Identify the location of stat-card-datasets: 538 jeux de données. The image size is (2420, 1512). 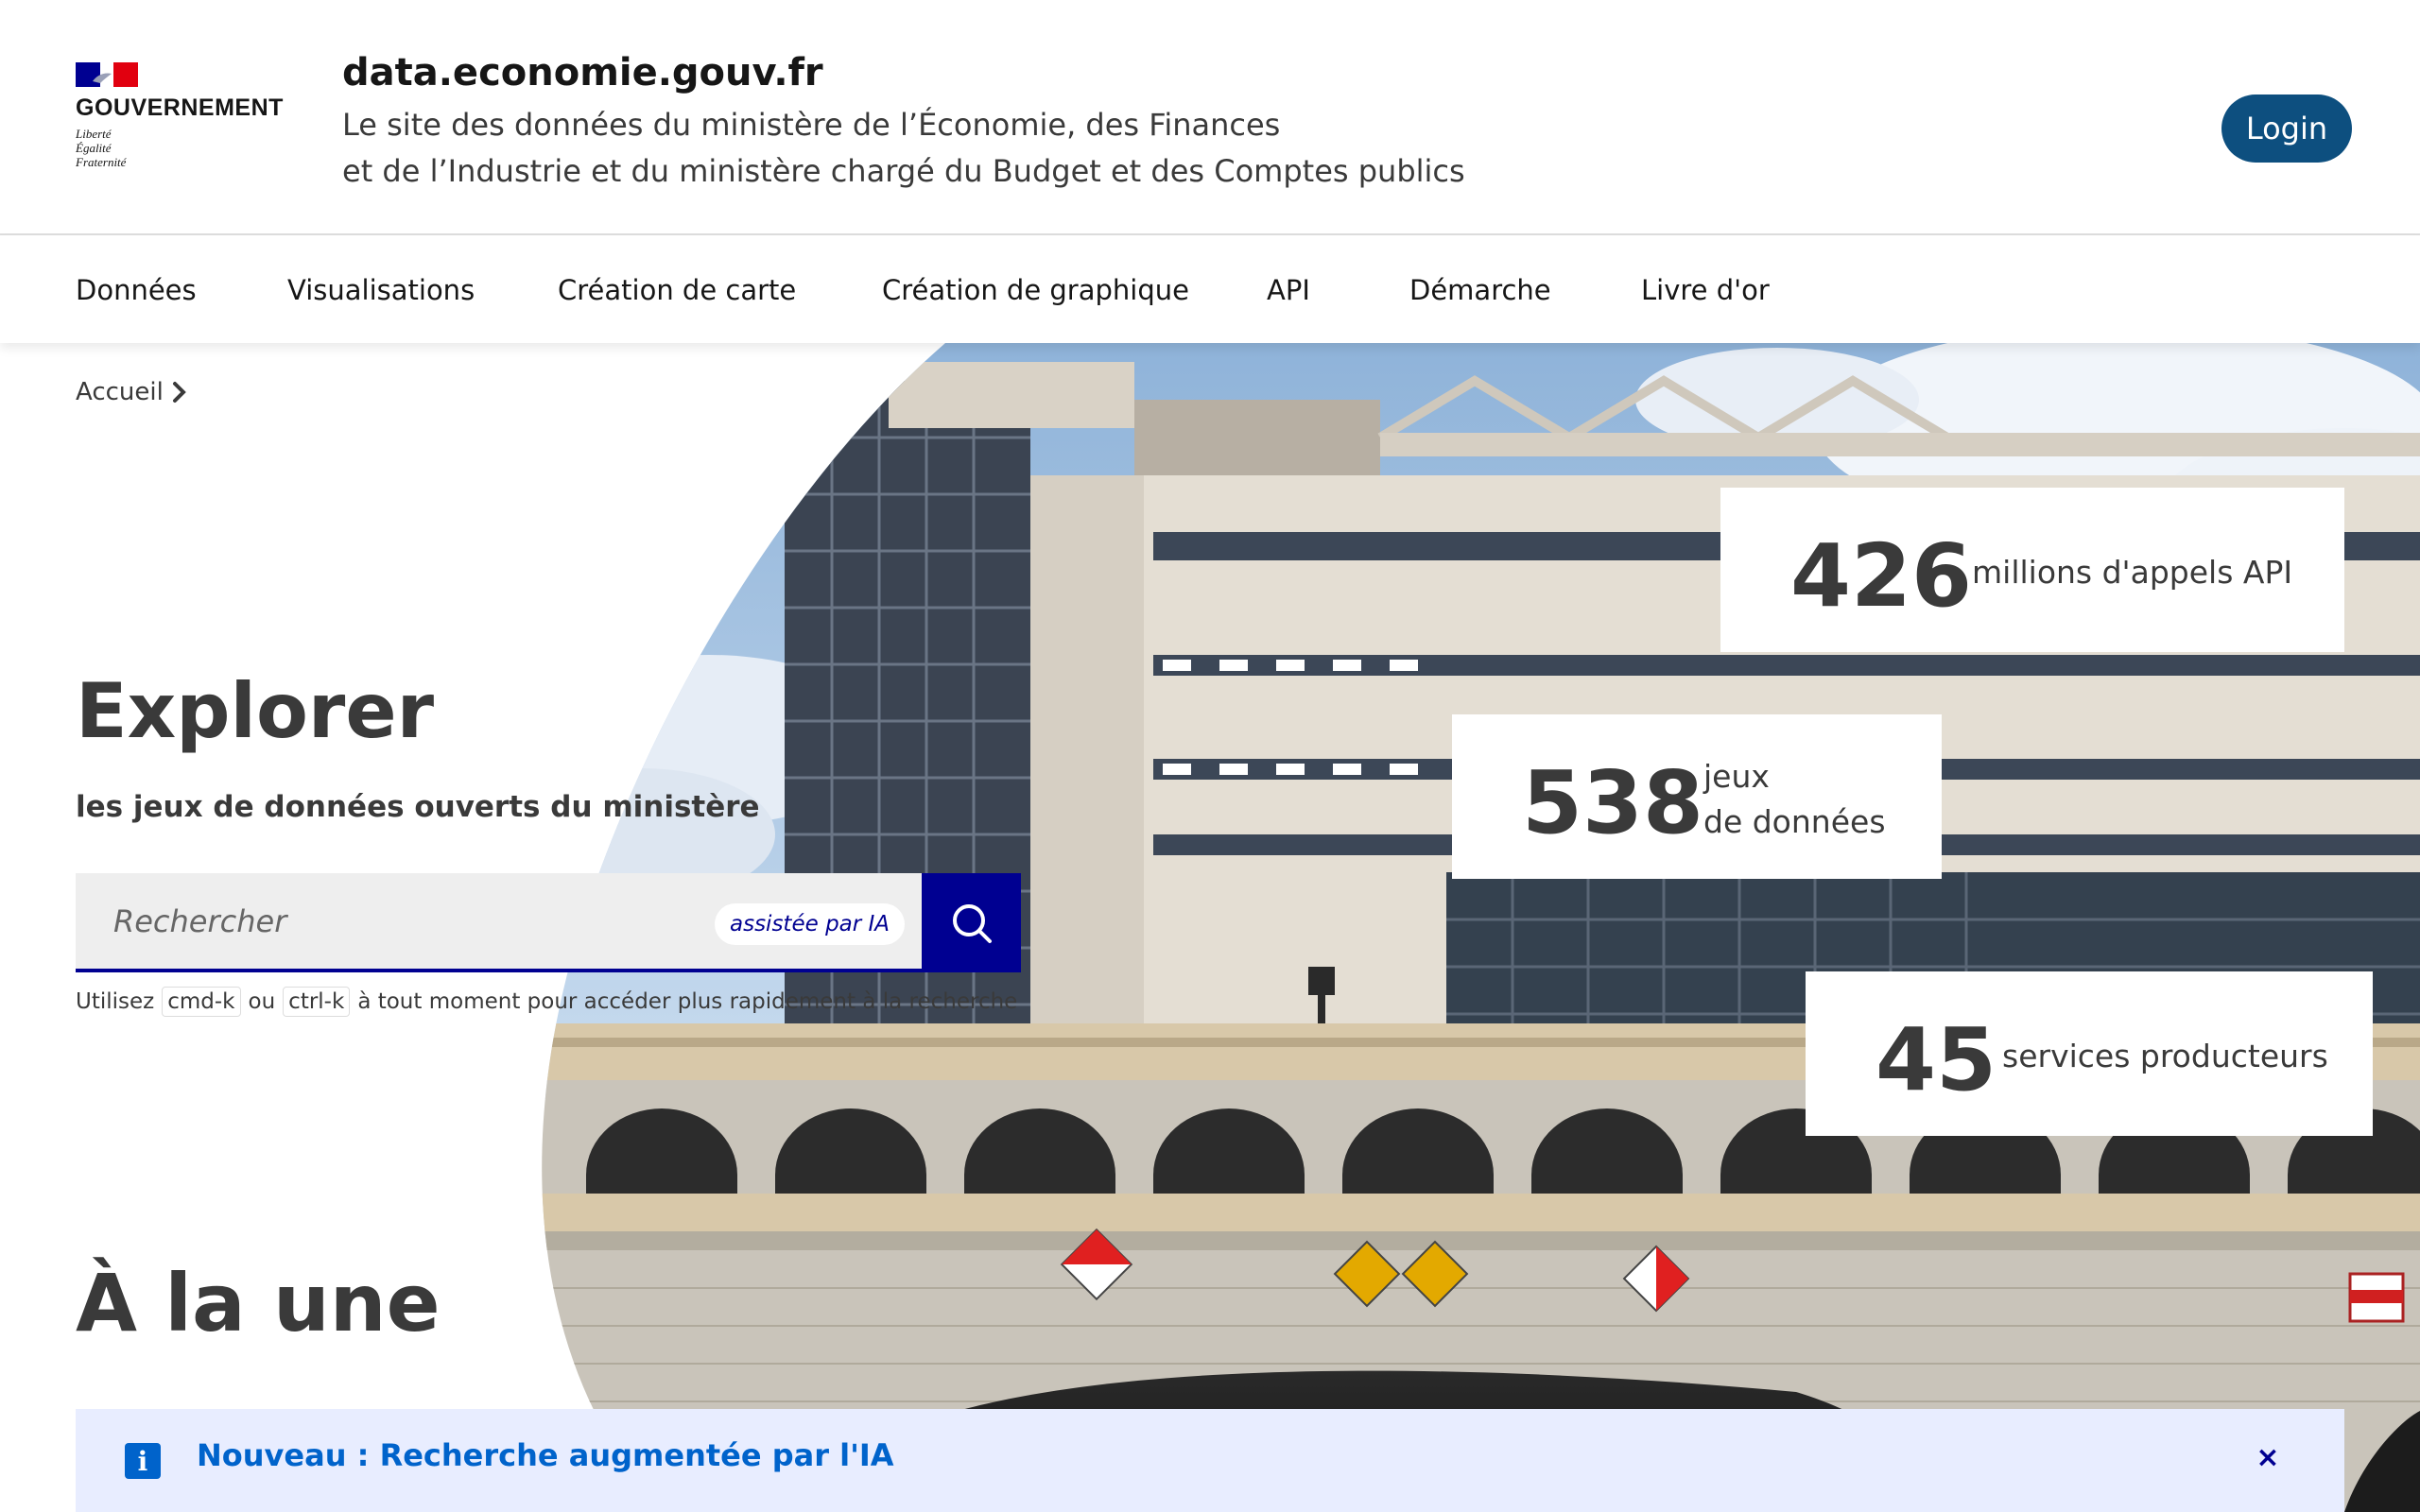
(1697, 796).